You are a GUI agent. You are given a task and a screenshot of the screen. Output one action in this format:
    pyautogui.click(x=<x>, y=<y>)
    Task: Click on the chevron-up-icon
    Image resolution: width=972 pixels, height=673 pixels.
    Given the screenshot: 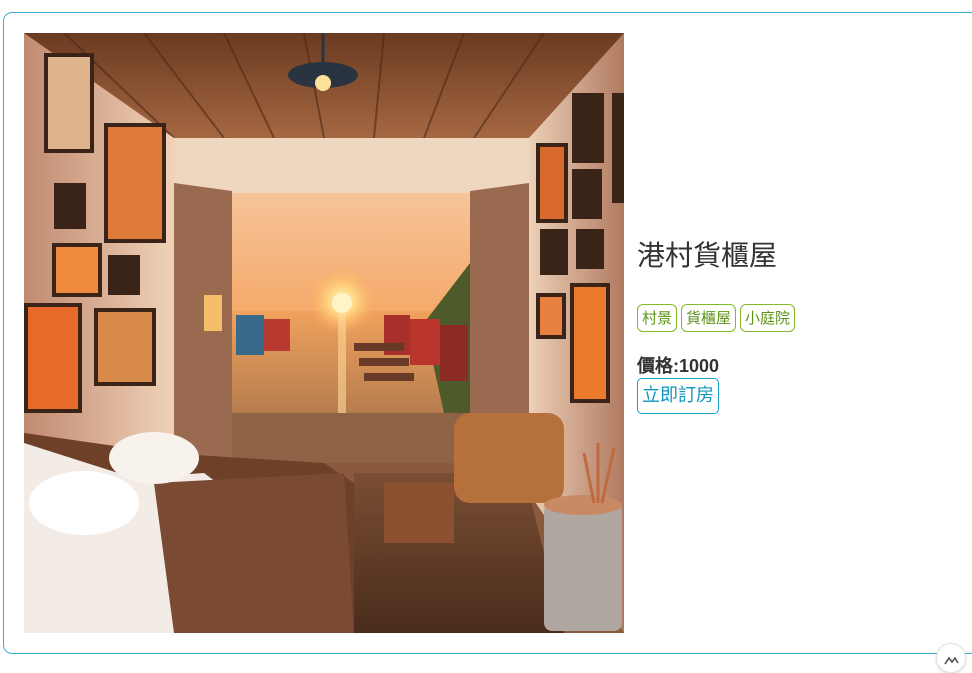 What is the action you would take?
    pyautogui.click(x=951, y=659)
    